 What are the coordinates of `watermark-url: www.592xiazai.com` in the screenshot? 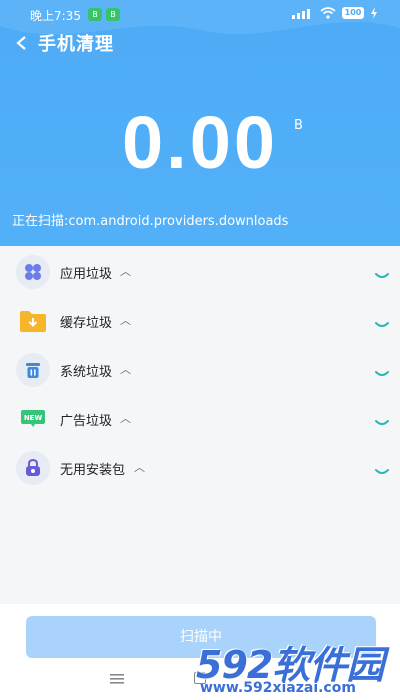 It's located at (278, 688).